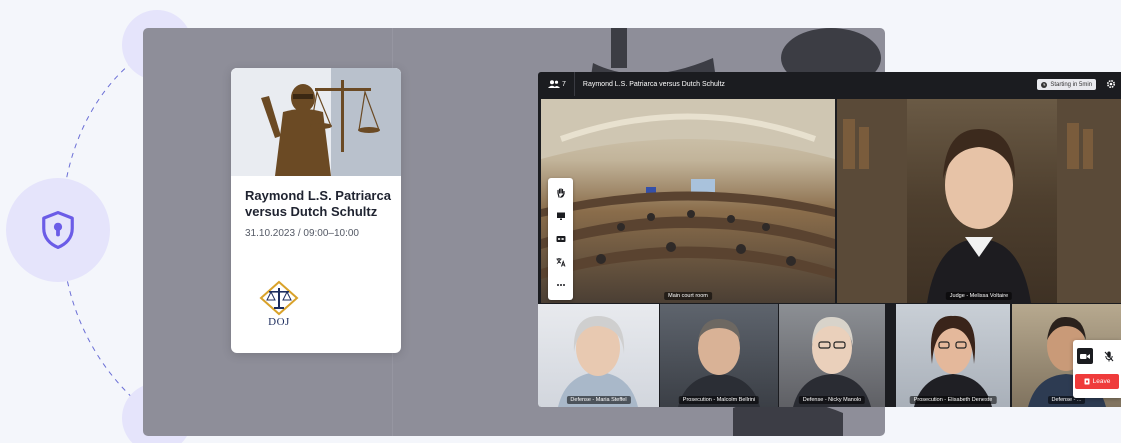  I want to click on tile-participant: Prosecution - Elisabeth Deneste, so click(953, 355).